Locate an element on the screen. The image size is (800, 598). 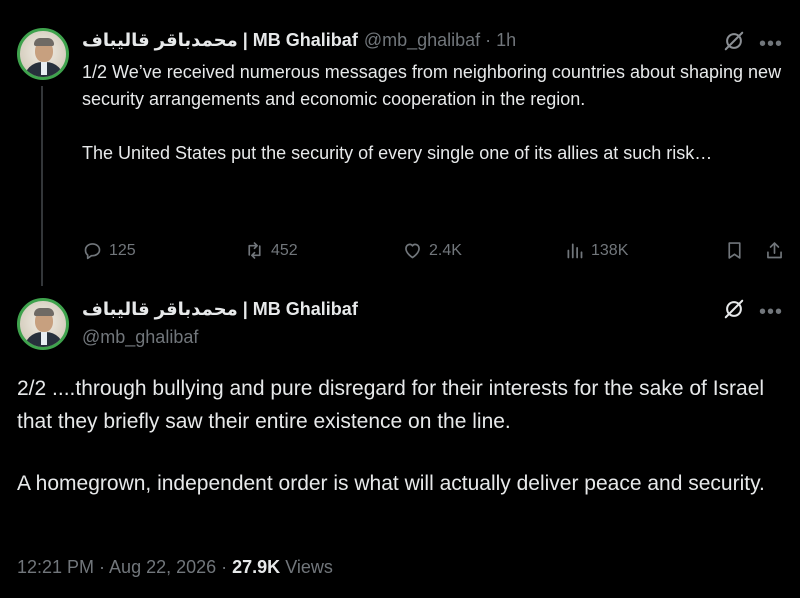
views-button: 138K is located at coordinates (596, 250).